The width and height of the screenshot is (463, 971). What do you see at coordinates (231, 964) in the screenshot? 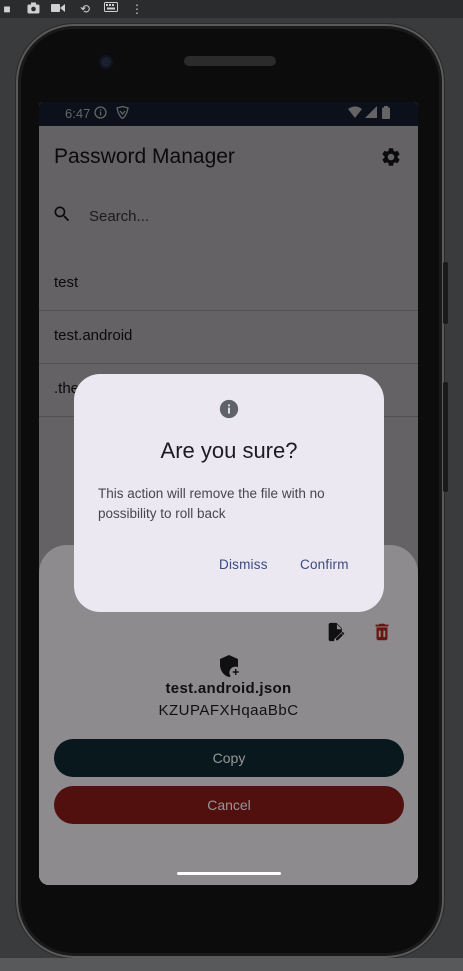
I see `emulator-bottom-bar` at bounding box center [231, 964].